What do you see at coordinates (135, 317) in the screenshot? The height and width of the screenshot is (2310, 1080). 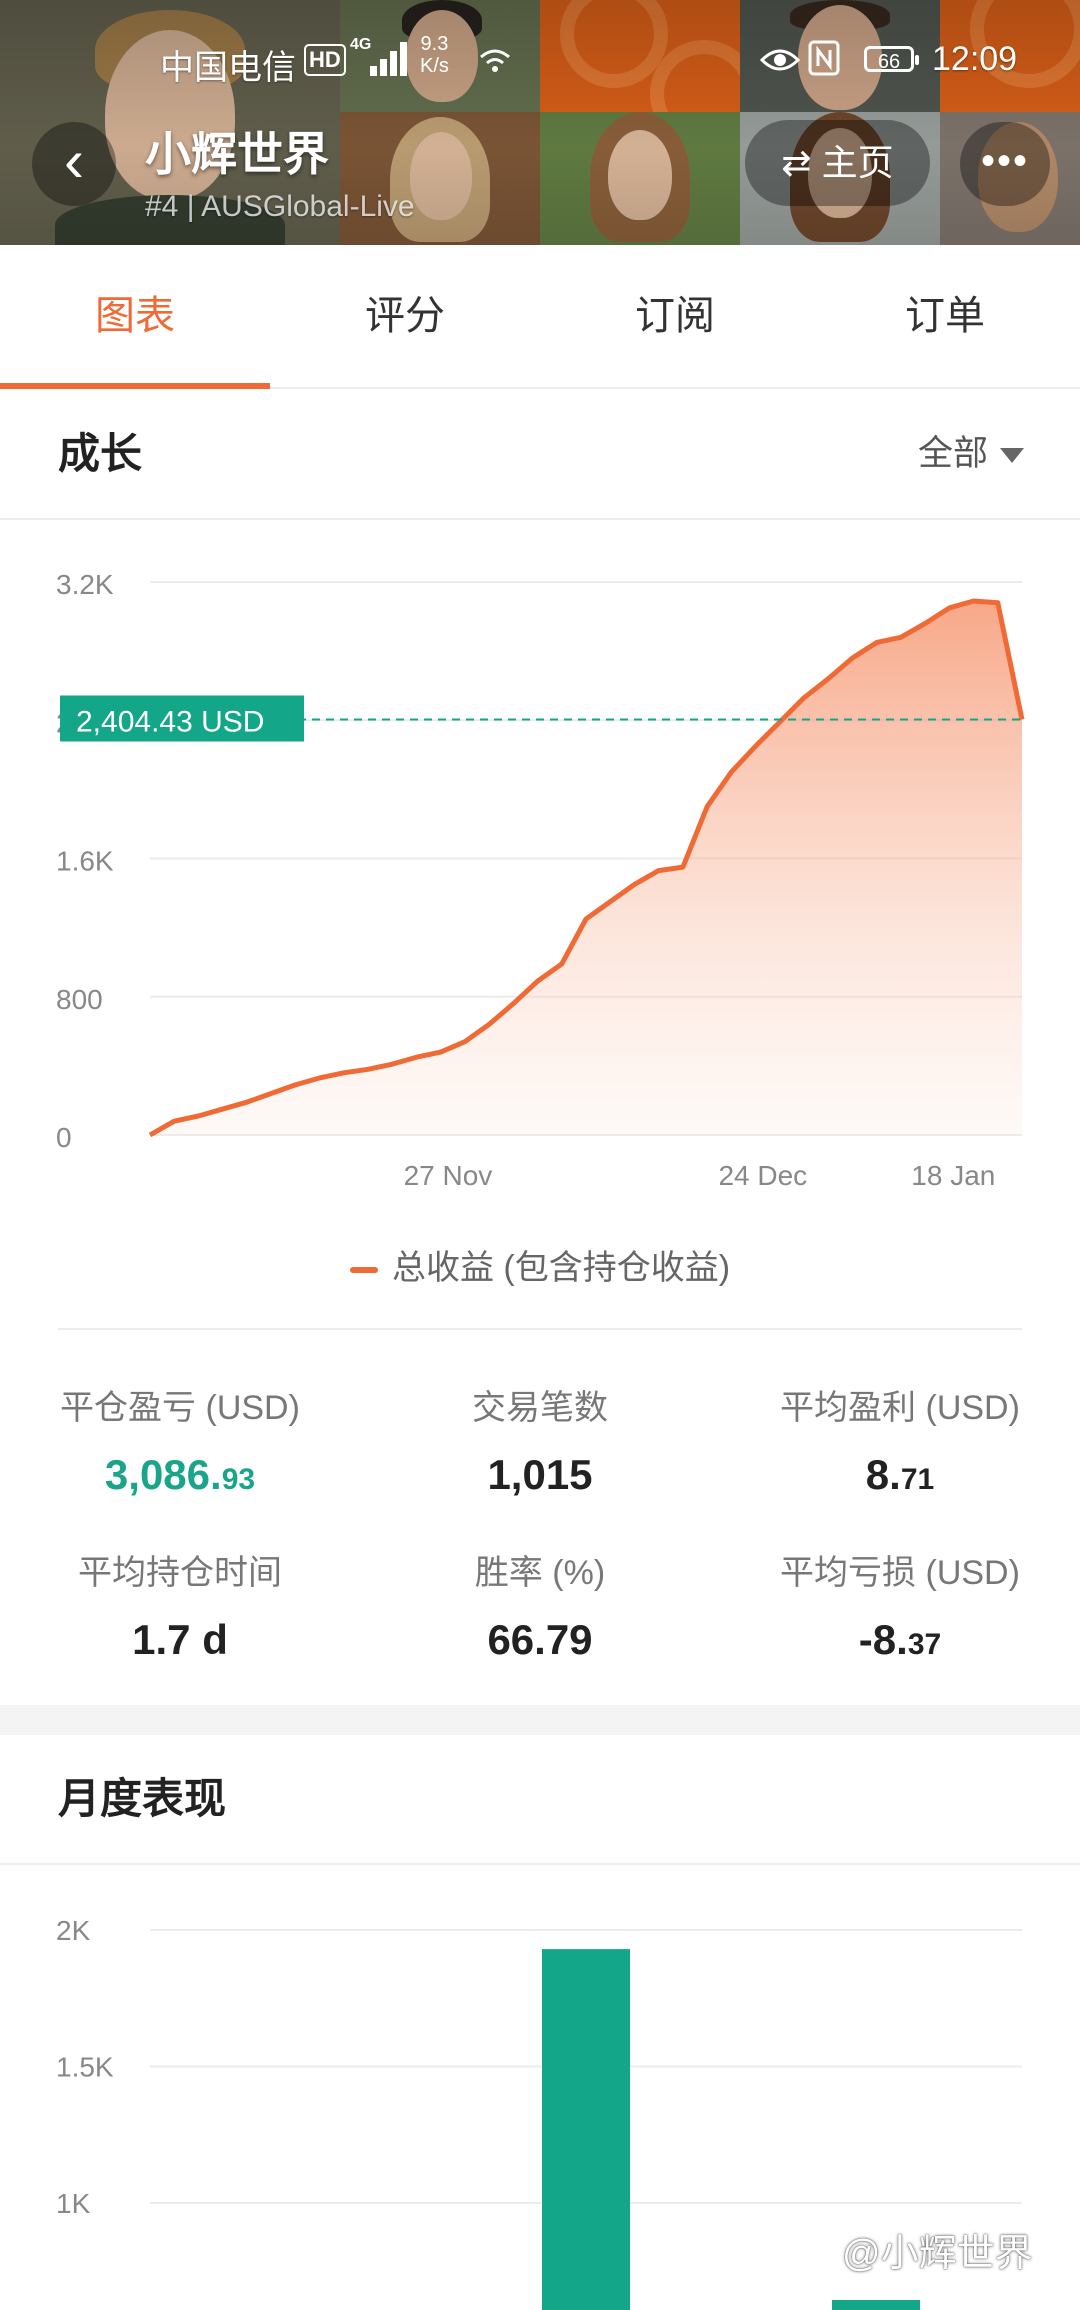 I see `tab-chart: 图表` at bounding box center [135, 317].